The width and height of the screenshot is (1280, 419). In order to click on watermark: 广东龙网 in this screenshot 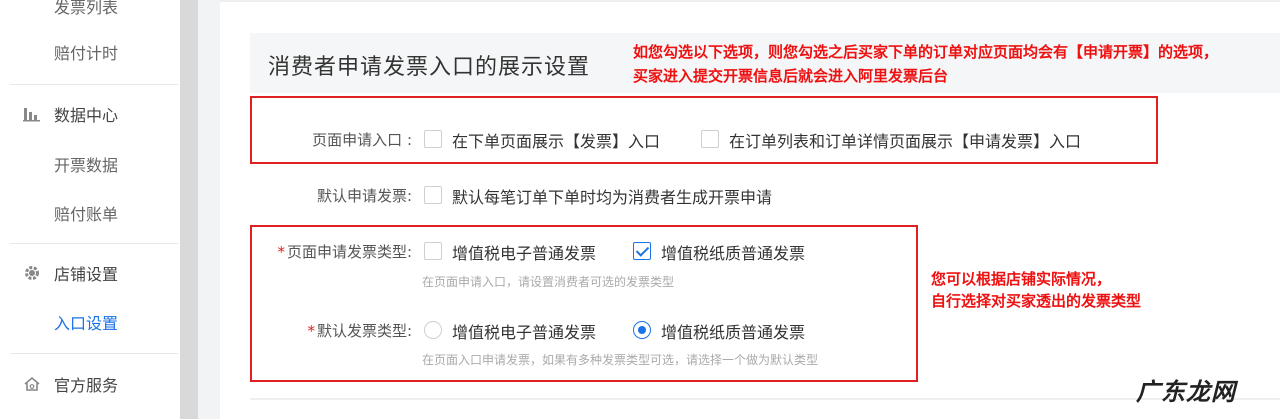, I will do `click(1186, 392)`.